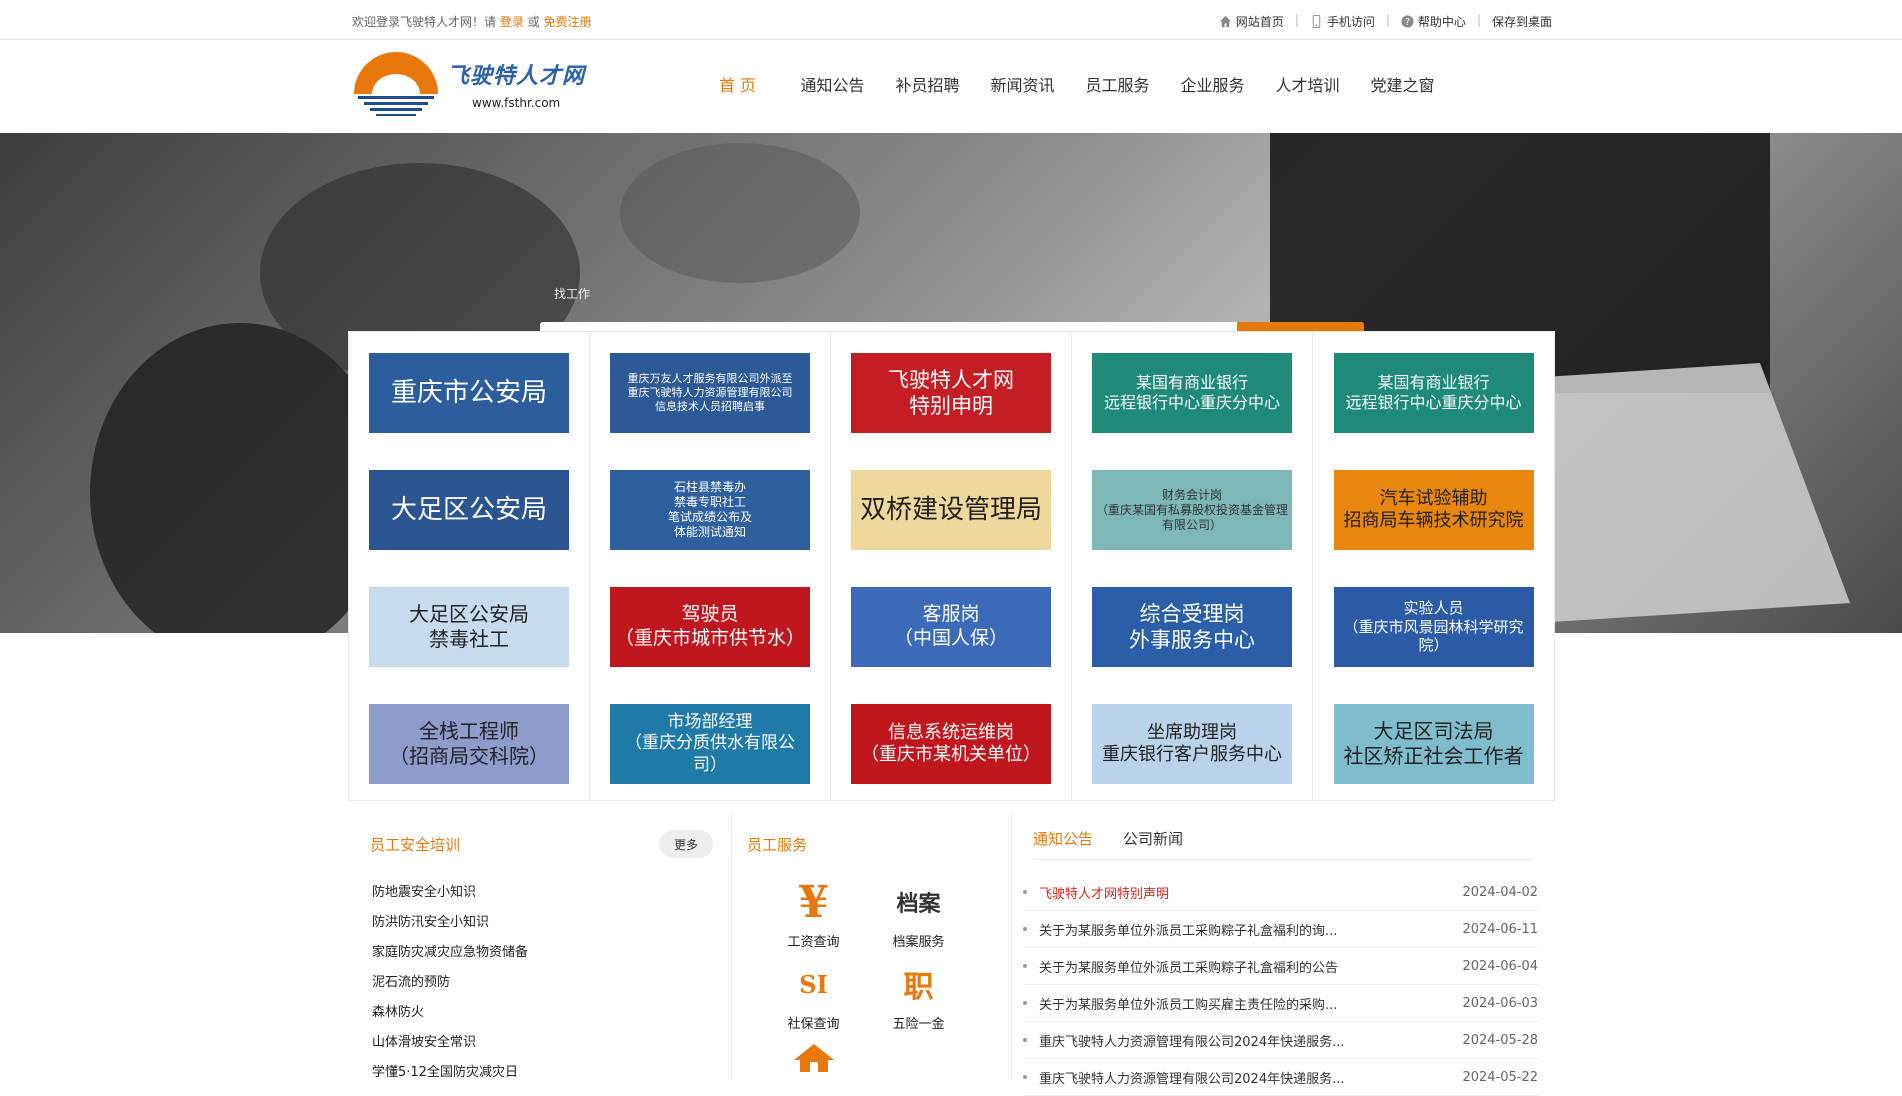 This screenshot has height=1096, width=1902. Describe the element at coordinates (951, 744) in the screenshot. I see `job-tile: 信息系统运维岗 （重庆市某机关单位）` at that location.